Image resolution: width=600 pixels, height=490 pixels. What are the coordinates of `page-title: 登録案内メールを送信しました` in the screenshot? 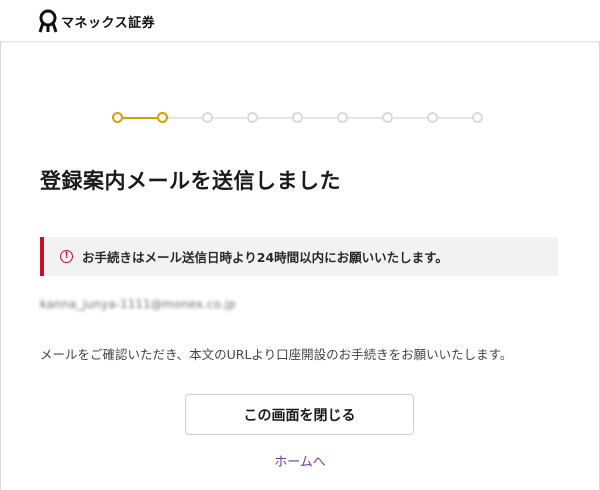 It's located at (190, 181).